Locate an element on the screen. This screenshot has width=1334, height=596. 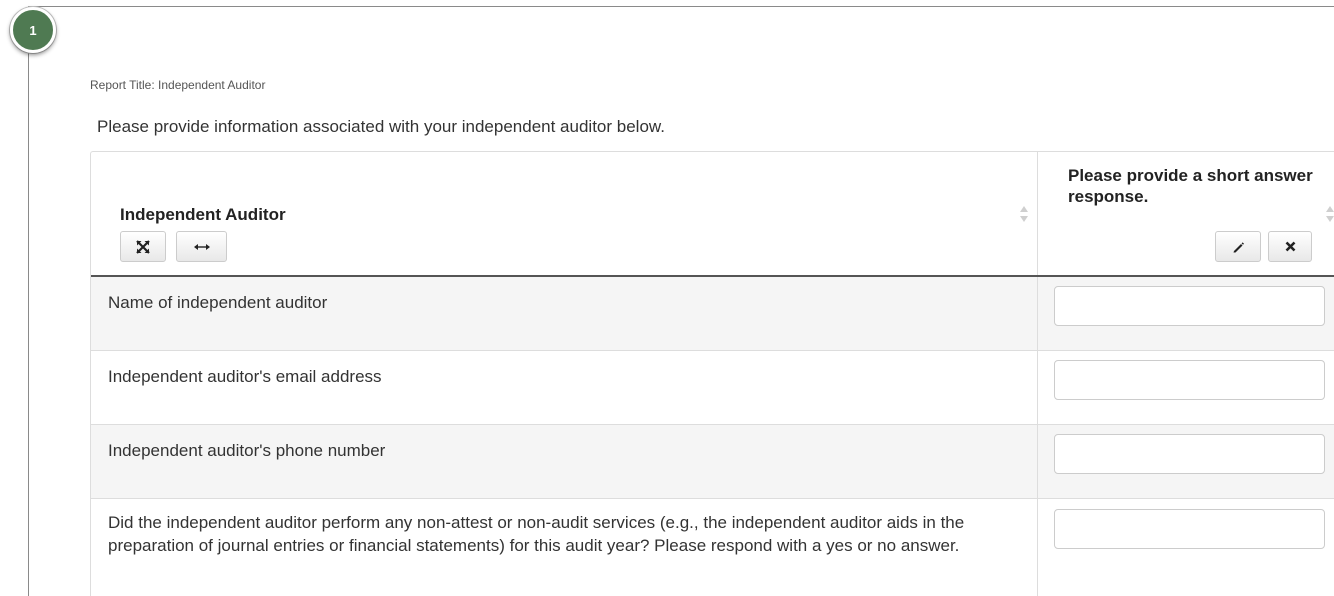
column-header-independent-auditor: Independent Auditor is located at coordinates (564, 213).